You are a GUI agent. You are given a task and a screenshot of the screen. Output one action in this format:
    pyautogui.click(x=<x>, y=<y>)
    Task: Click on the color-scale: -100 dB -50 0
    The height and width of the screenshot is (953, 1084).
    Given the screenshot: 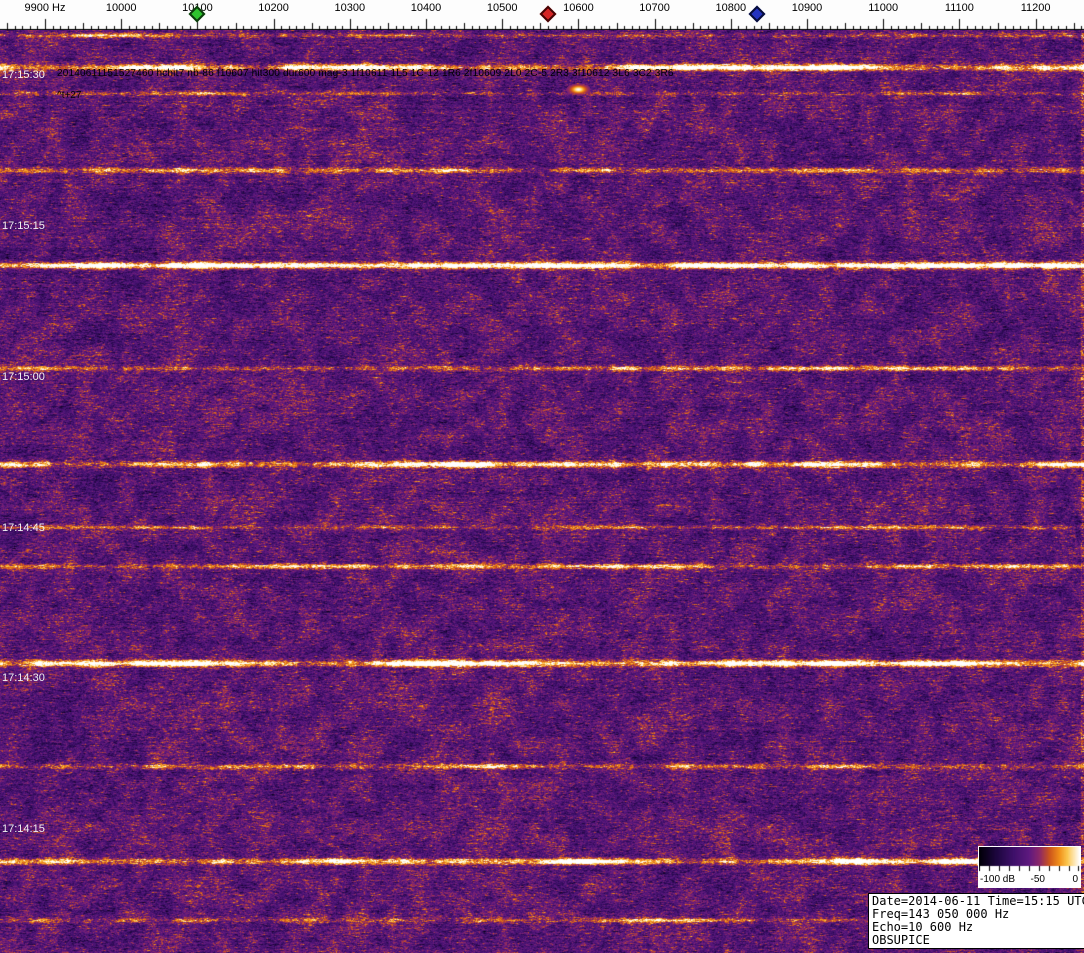 What is the action you would take?
    pyautogui.click(x=1029, y=867)
    